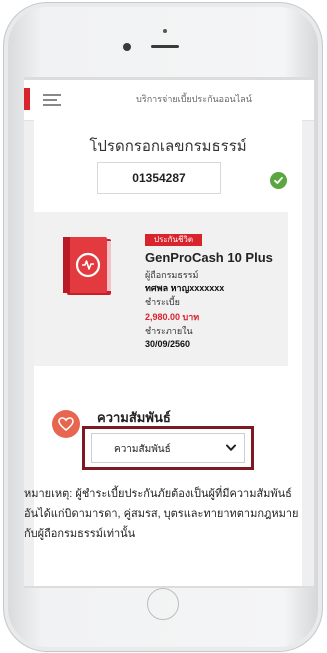 Image resolution: width=327 pixels, height=653 pixels. I want to click on heart-icon, so click(66, 424).